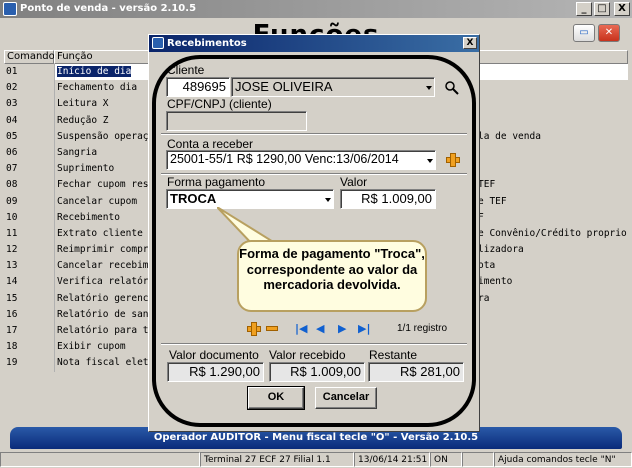  Describe the element at coordinates (277, 459) in the screenshot. I see `status-panel-terminal: Terminal 27 ECF 27 Filial 1.1` at that location.